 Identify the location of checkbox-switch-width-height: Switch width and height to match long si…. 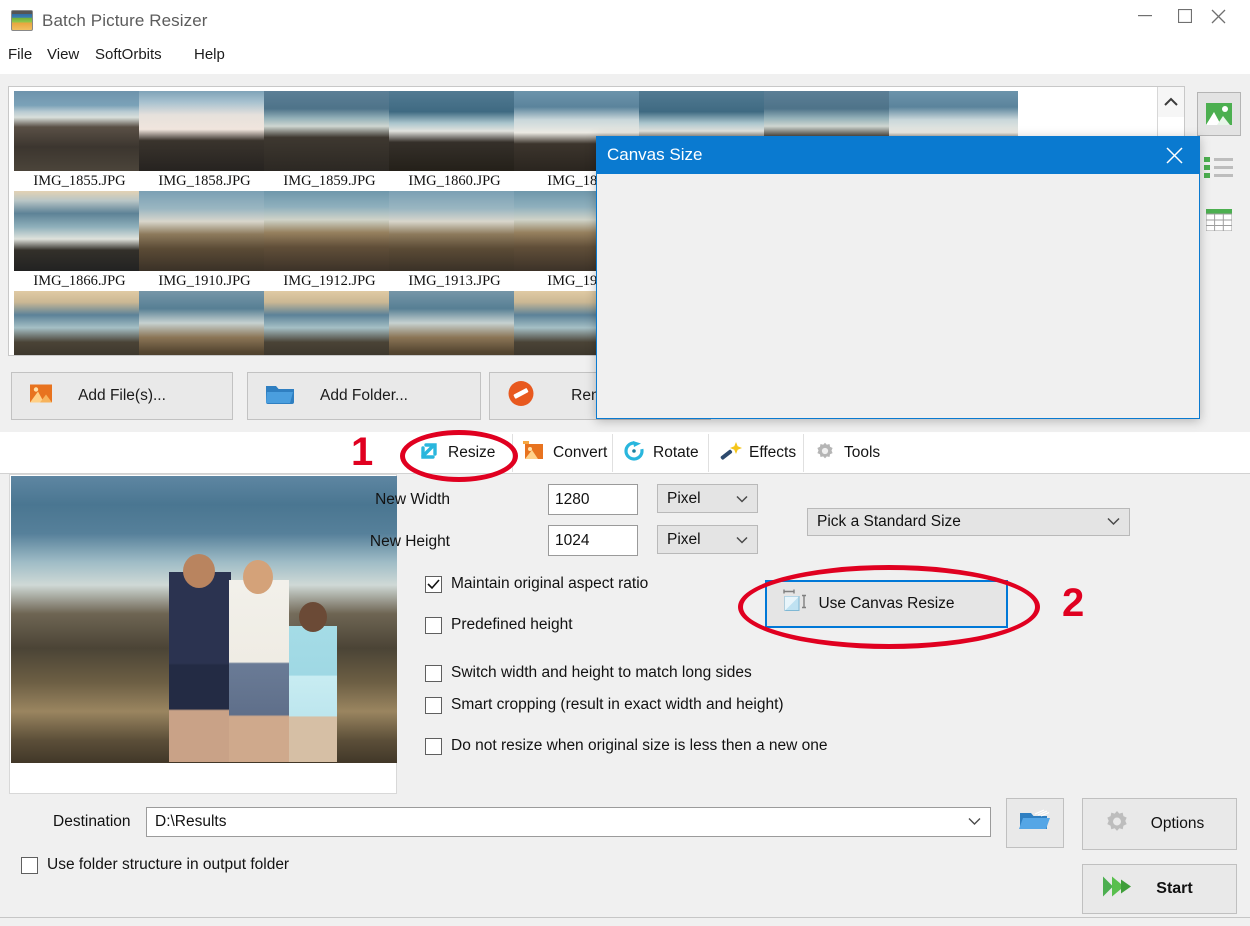
(588, 673).